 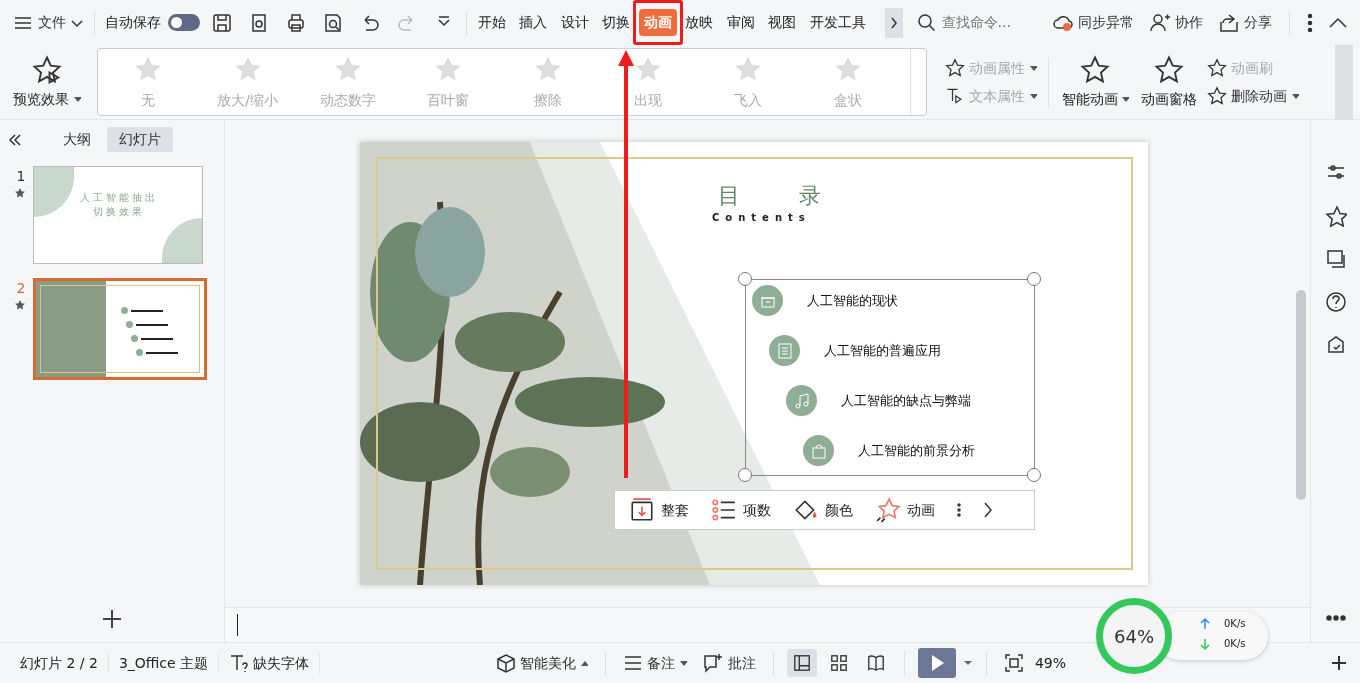 I want to click on quick-style-button: 整套, so click(x=659, y=510).